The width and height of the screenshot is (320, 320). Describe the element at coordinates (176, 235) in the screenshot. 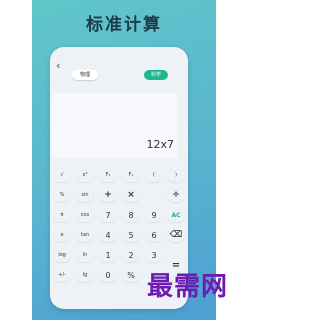

I see `backspace-icon: ⌫` at that location.